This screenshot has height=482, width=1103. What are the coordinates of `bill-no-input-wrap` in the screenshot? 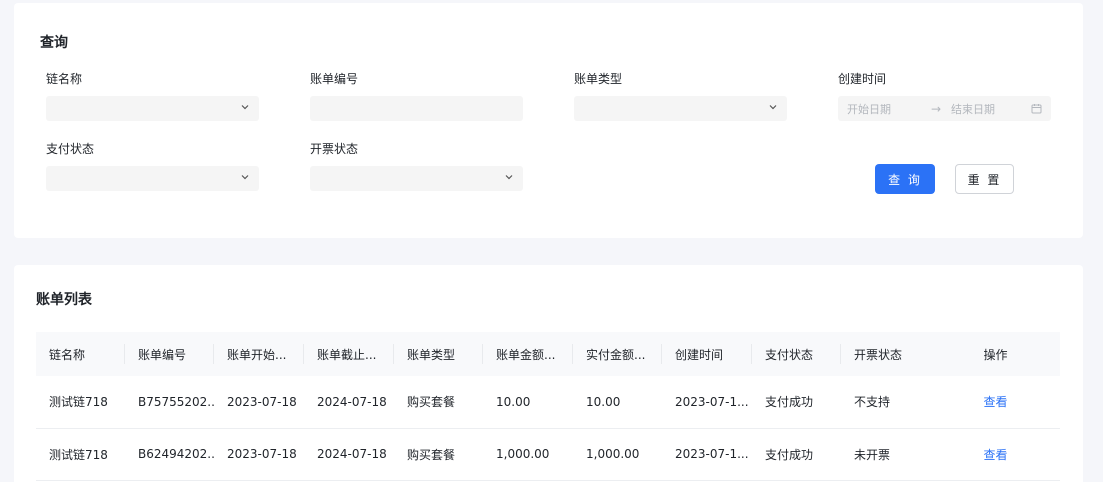 It's located at (416, 108).